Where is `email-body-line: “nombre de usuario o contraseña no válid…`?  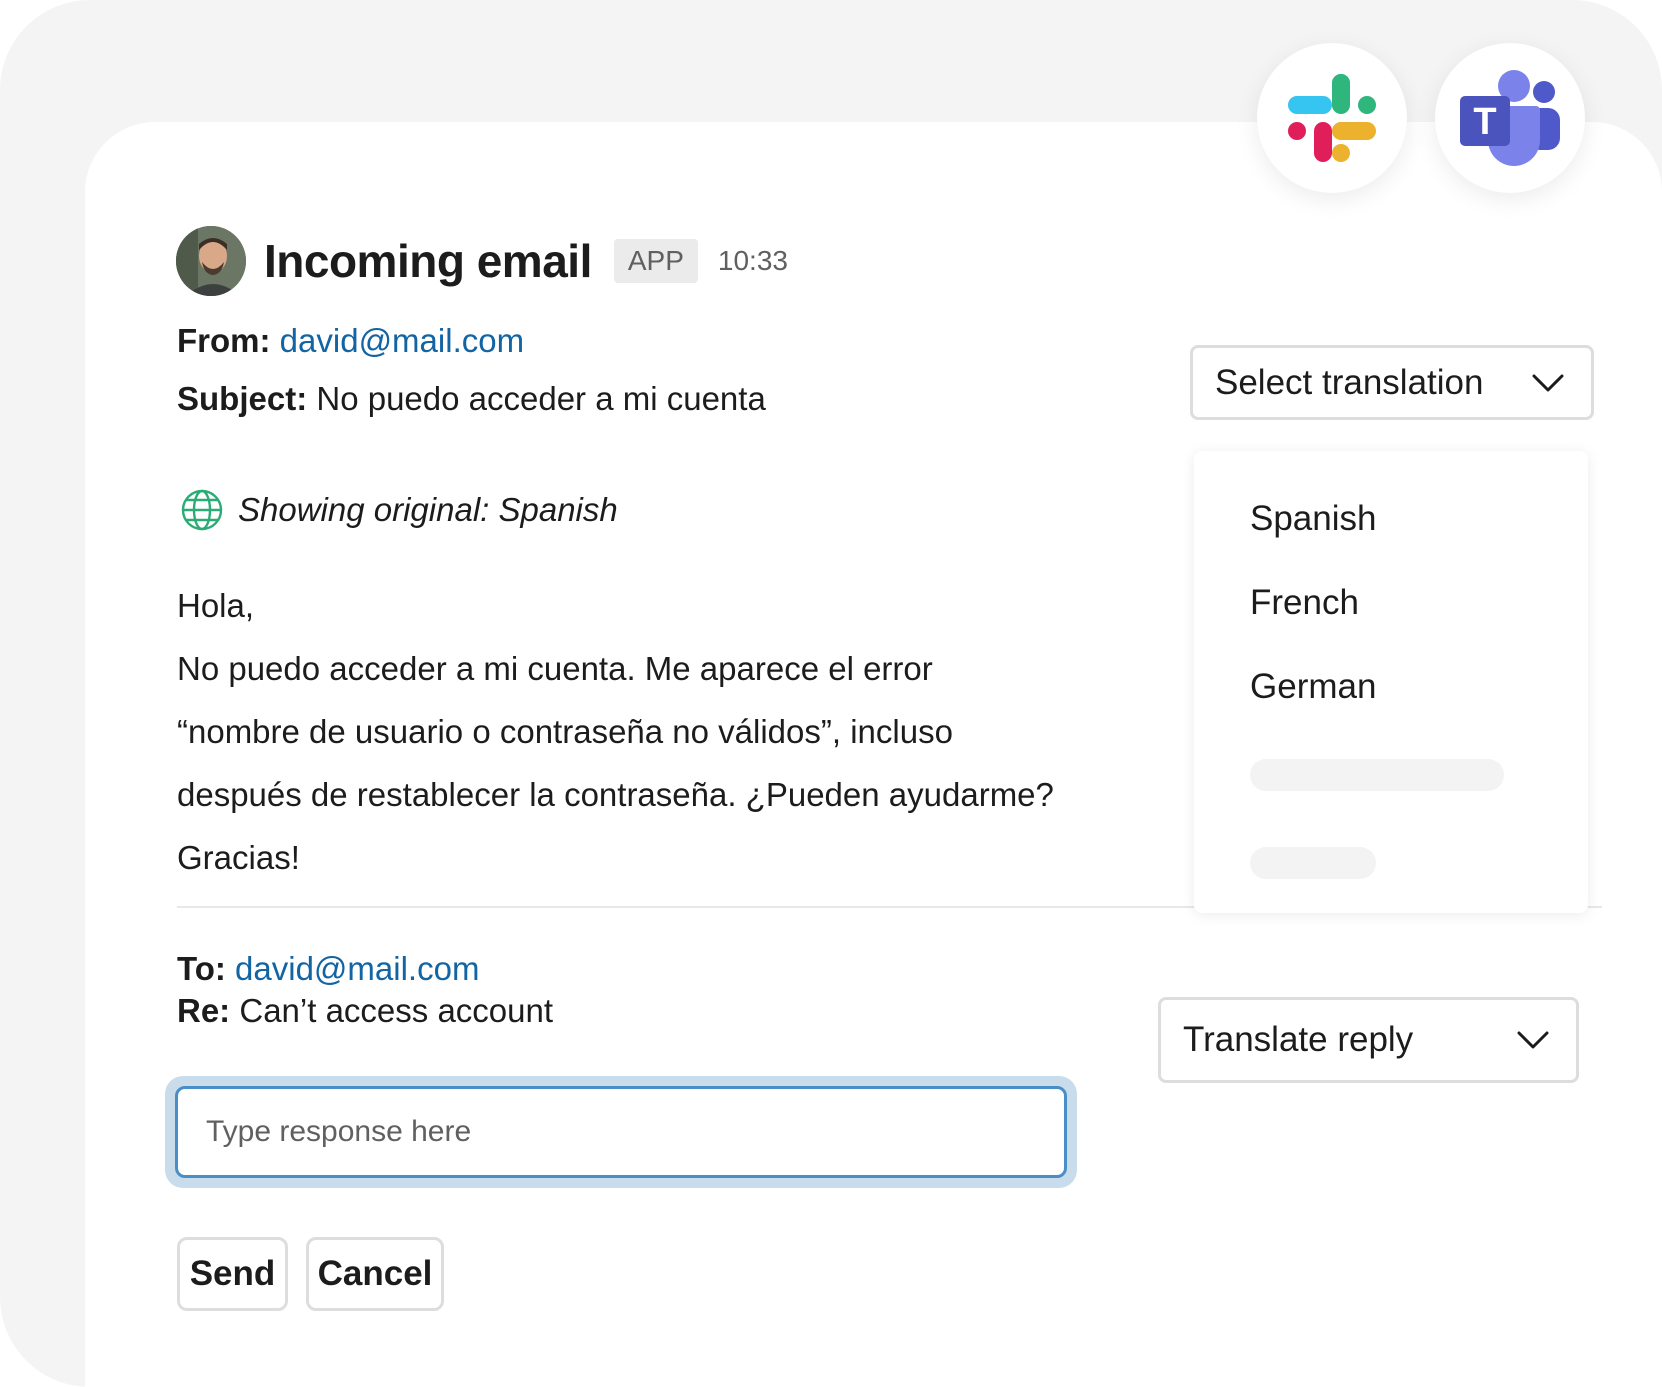
email-body-line: “nombre de usuario o contraseña no válid… is located at coordinates (565, 731).